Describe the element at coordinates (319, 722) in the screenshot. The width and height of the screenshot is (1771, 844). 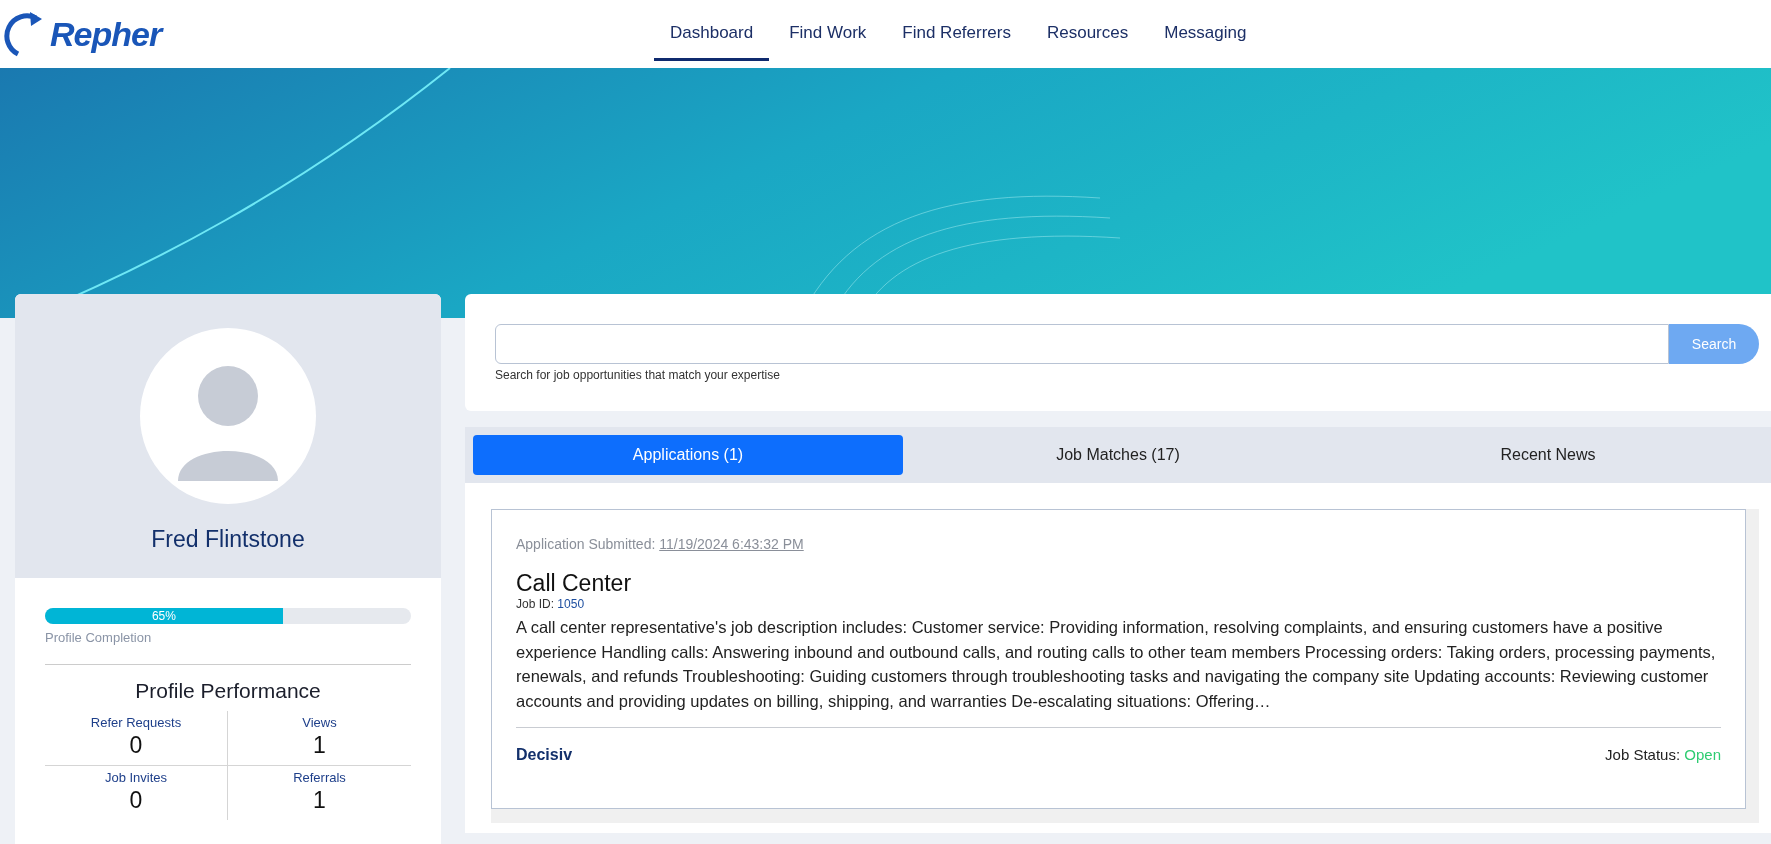
I see `stat-label: Views` at that location.